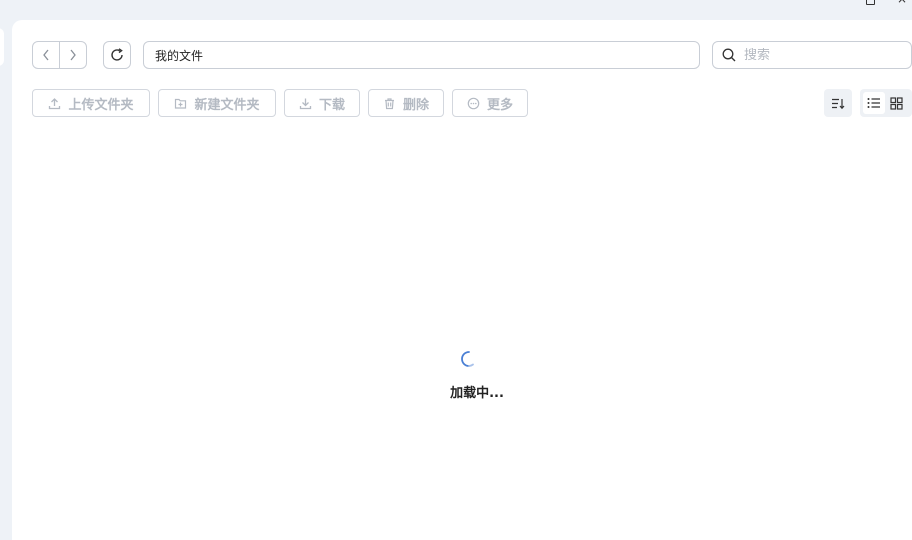 Image resolution: width=912 pixels, height=540 pixels. I want to click on close-icon: ×, so click(902, 2).